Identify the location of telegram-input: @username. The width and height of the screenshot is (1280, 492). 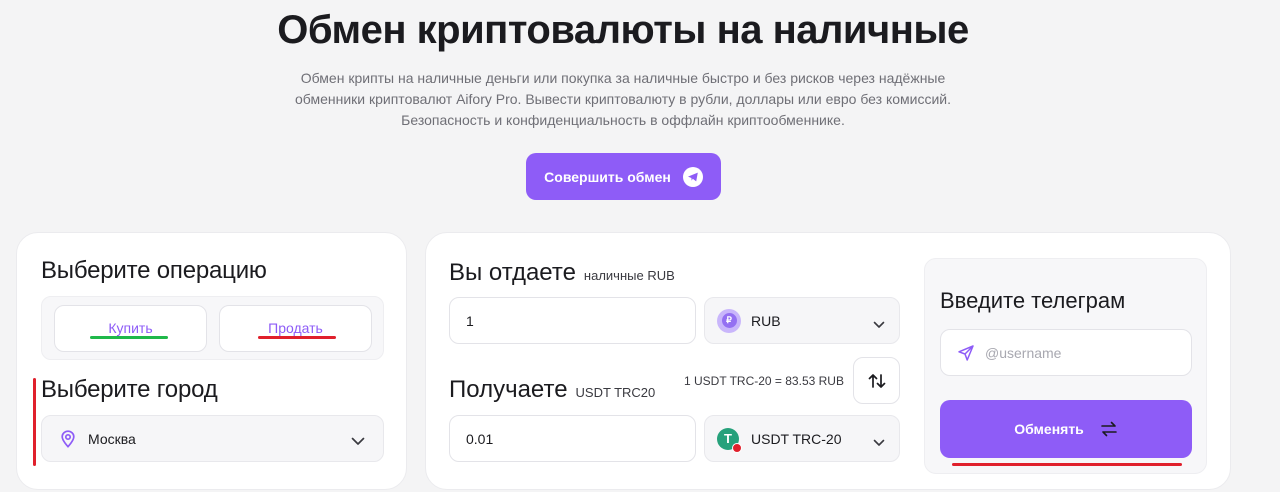
(1066, 352).